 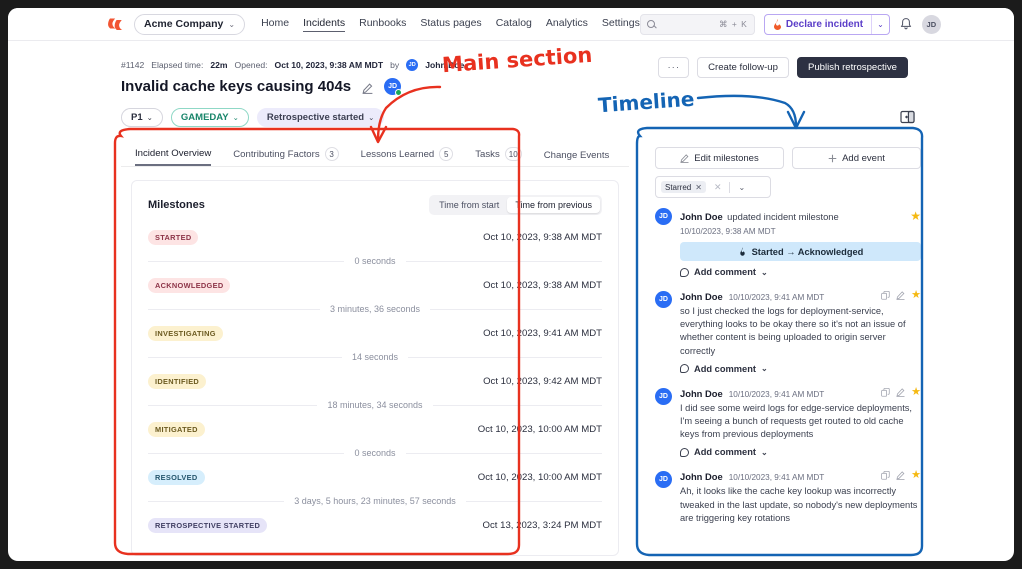 What do you see at coordinates (863, 158) in the screenshot?
I see `add-event-label: Add event` at bounding box center [863, 158].